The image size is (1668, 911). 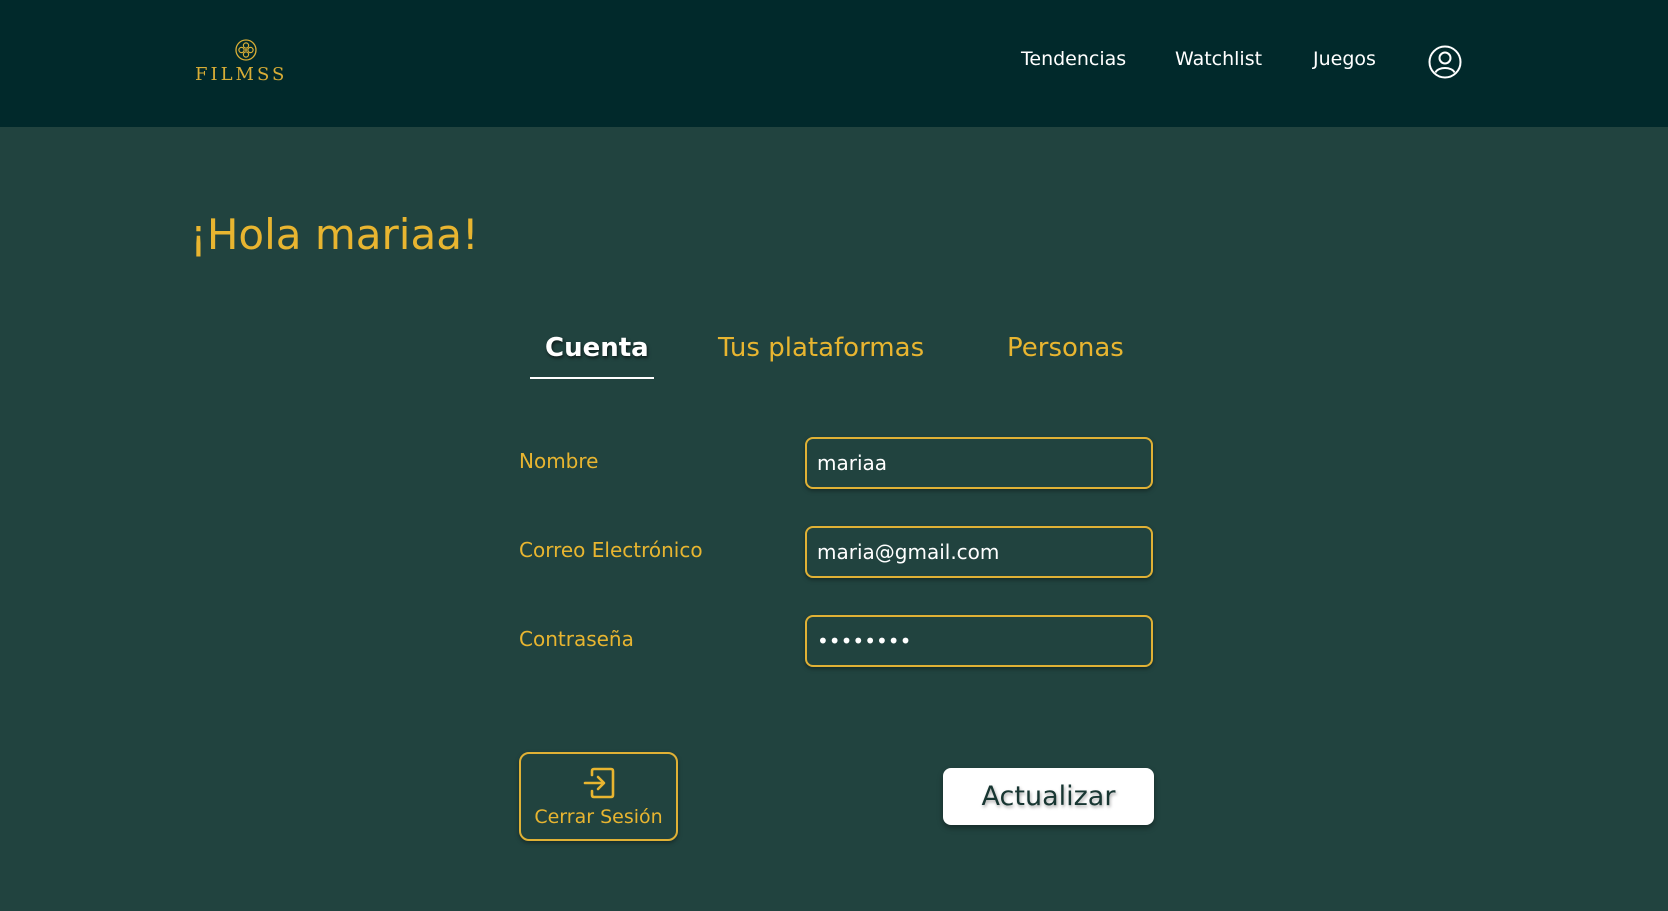 I want to click on filmss-logo: FILMSS, so click(x=241, y=63).